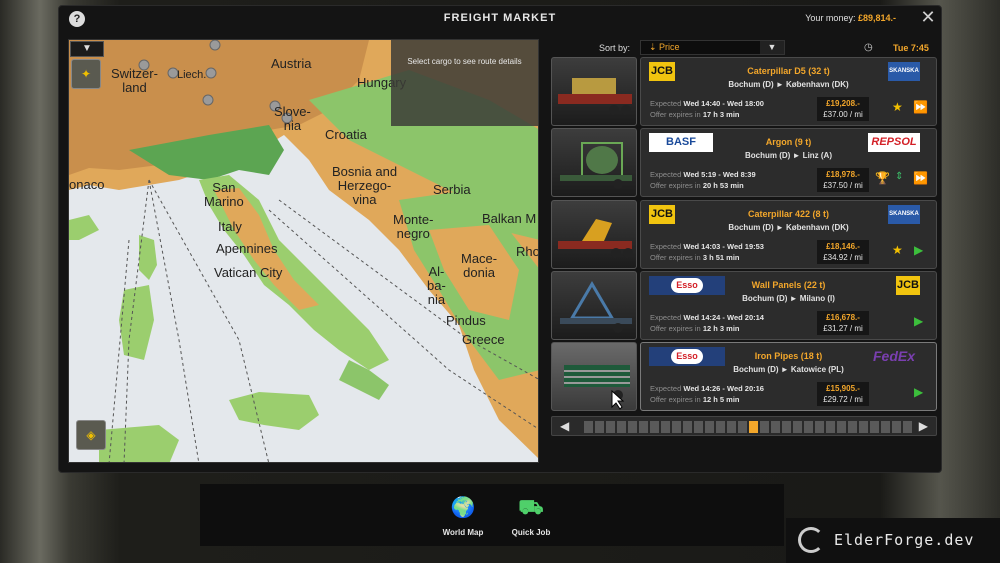 This screenshot has width=1000, height=563. Describe the element at coordinates (509, 218) in the screenshot. I see `map-label: Balkan M` at that location.